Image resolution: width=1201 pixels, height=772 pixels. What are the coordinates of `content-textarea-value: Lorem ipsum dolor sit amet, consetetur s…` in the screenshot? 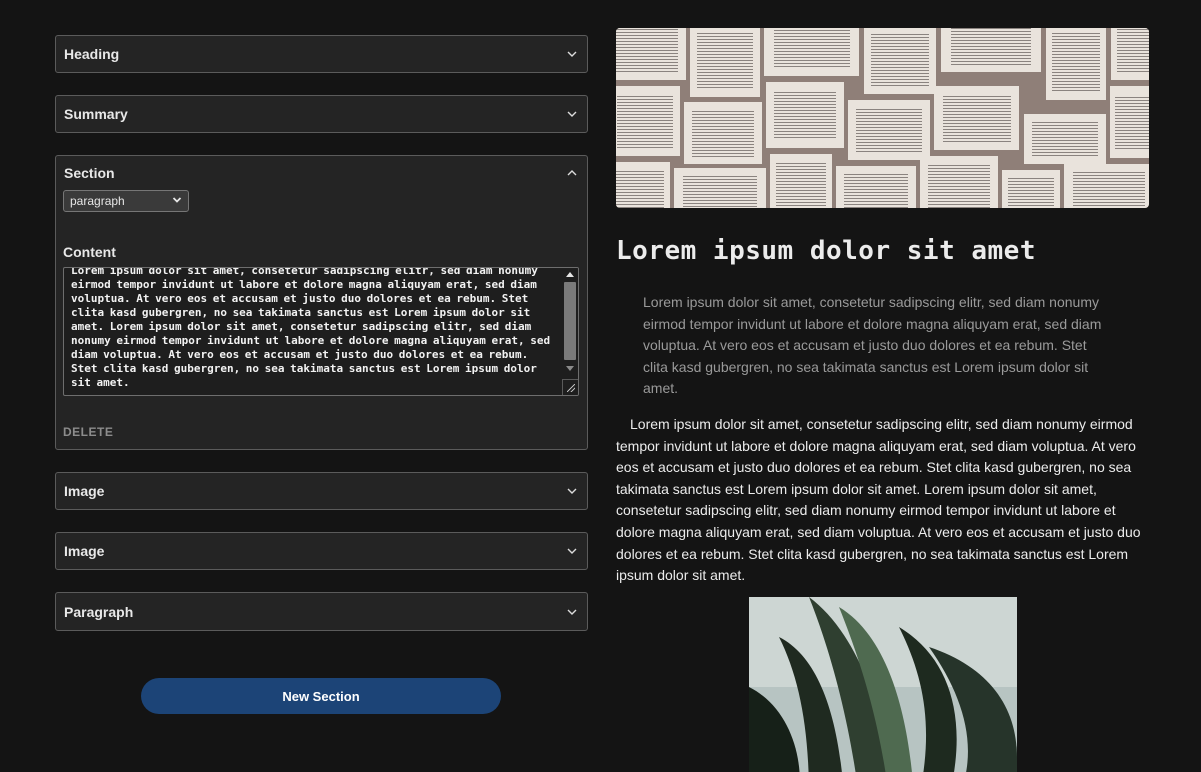 It's located at (311, 328).